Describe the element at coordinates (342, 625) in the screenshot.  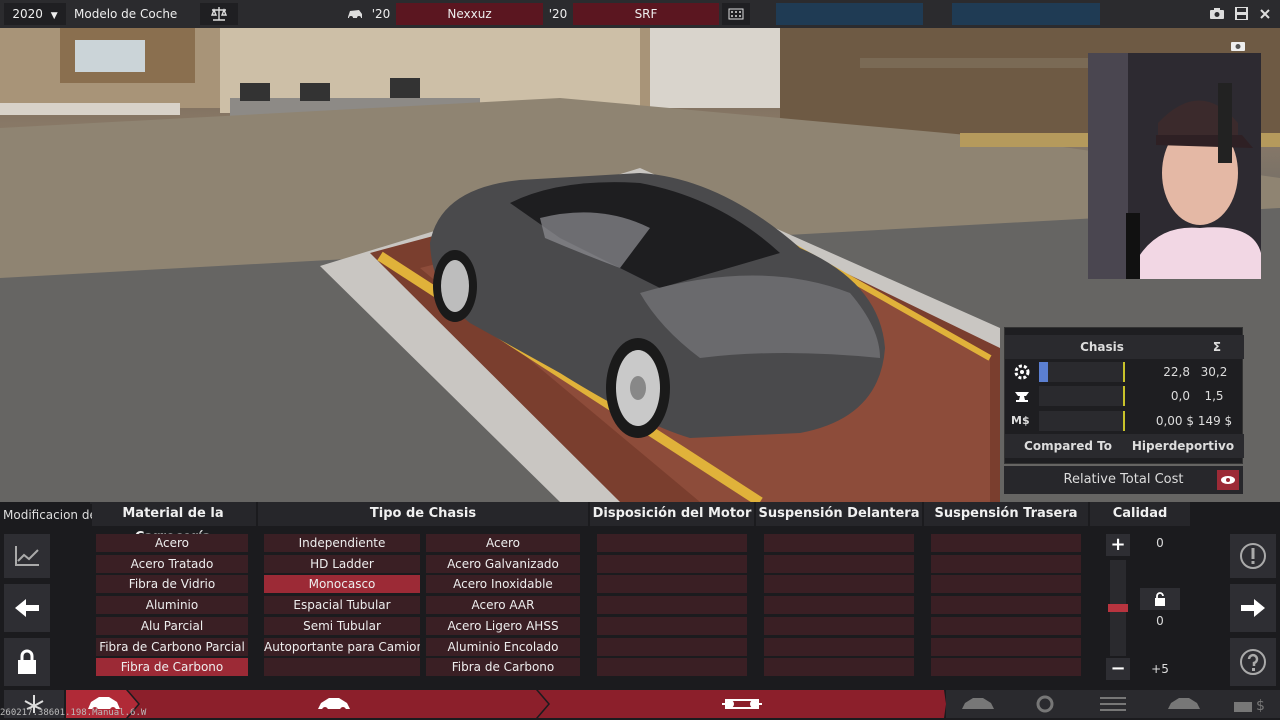
I see `option-item: Semi Tubular` at that location.